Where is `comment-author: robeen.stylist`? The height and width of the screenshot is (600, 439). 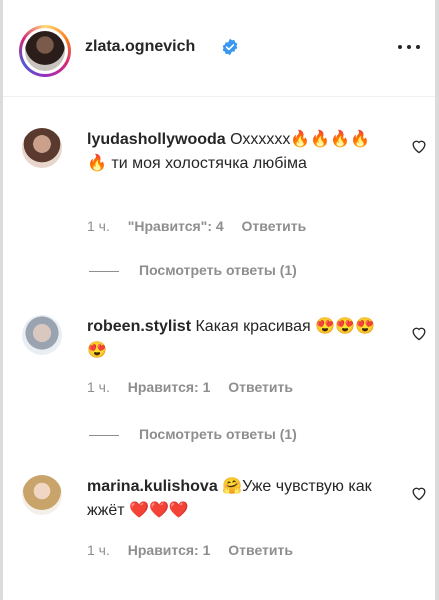
comment-author: robeen.stylist is located at coordinates (139, 326).